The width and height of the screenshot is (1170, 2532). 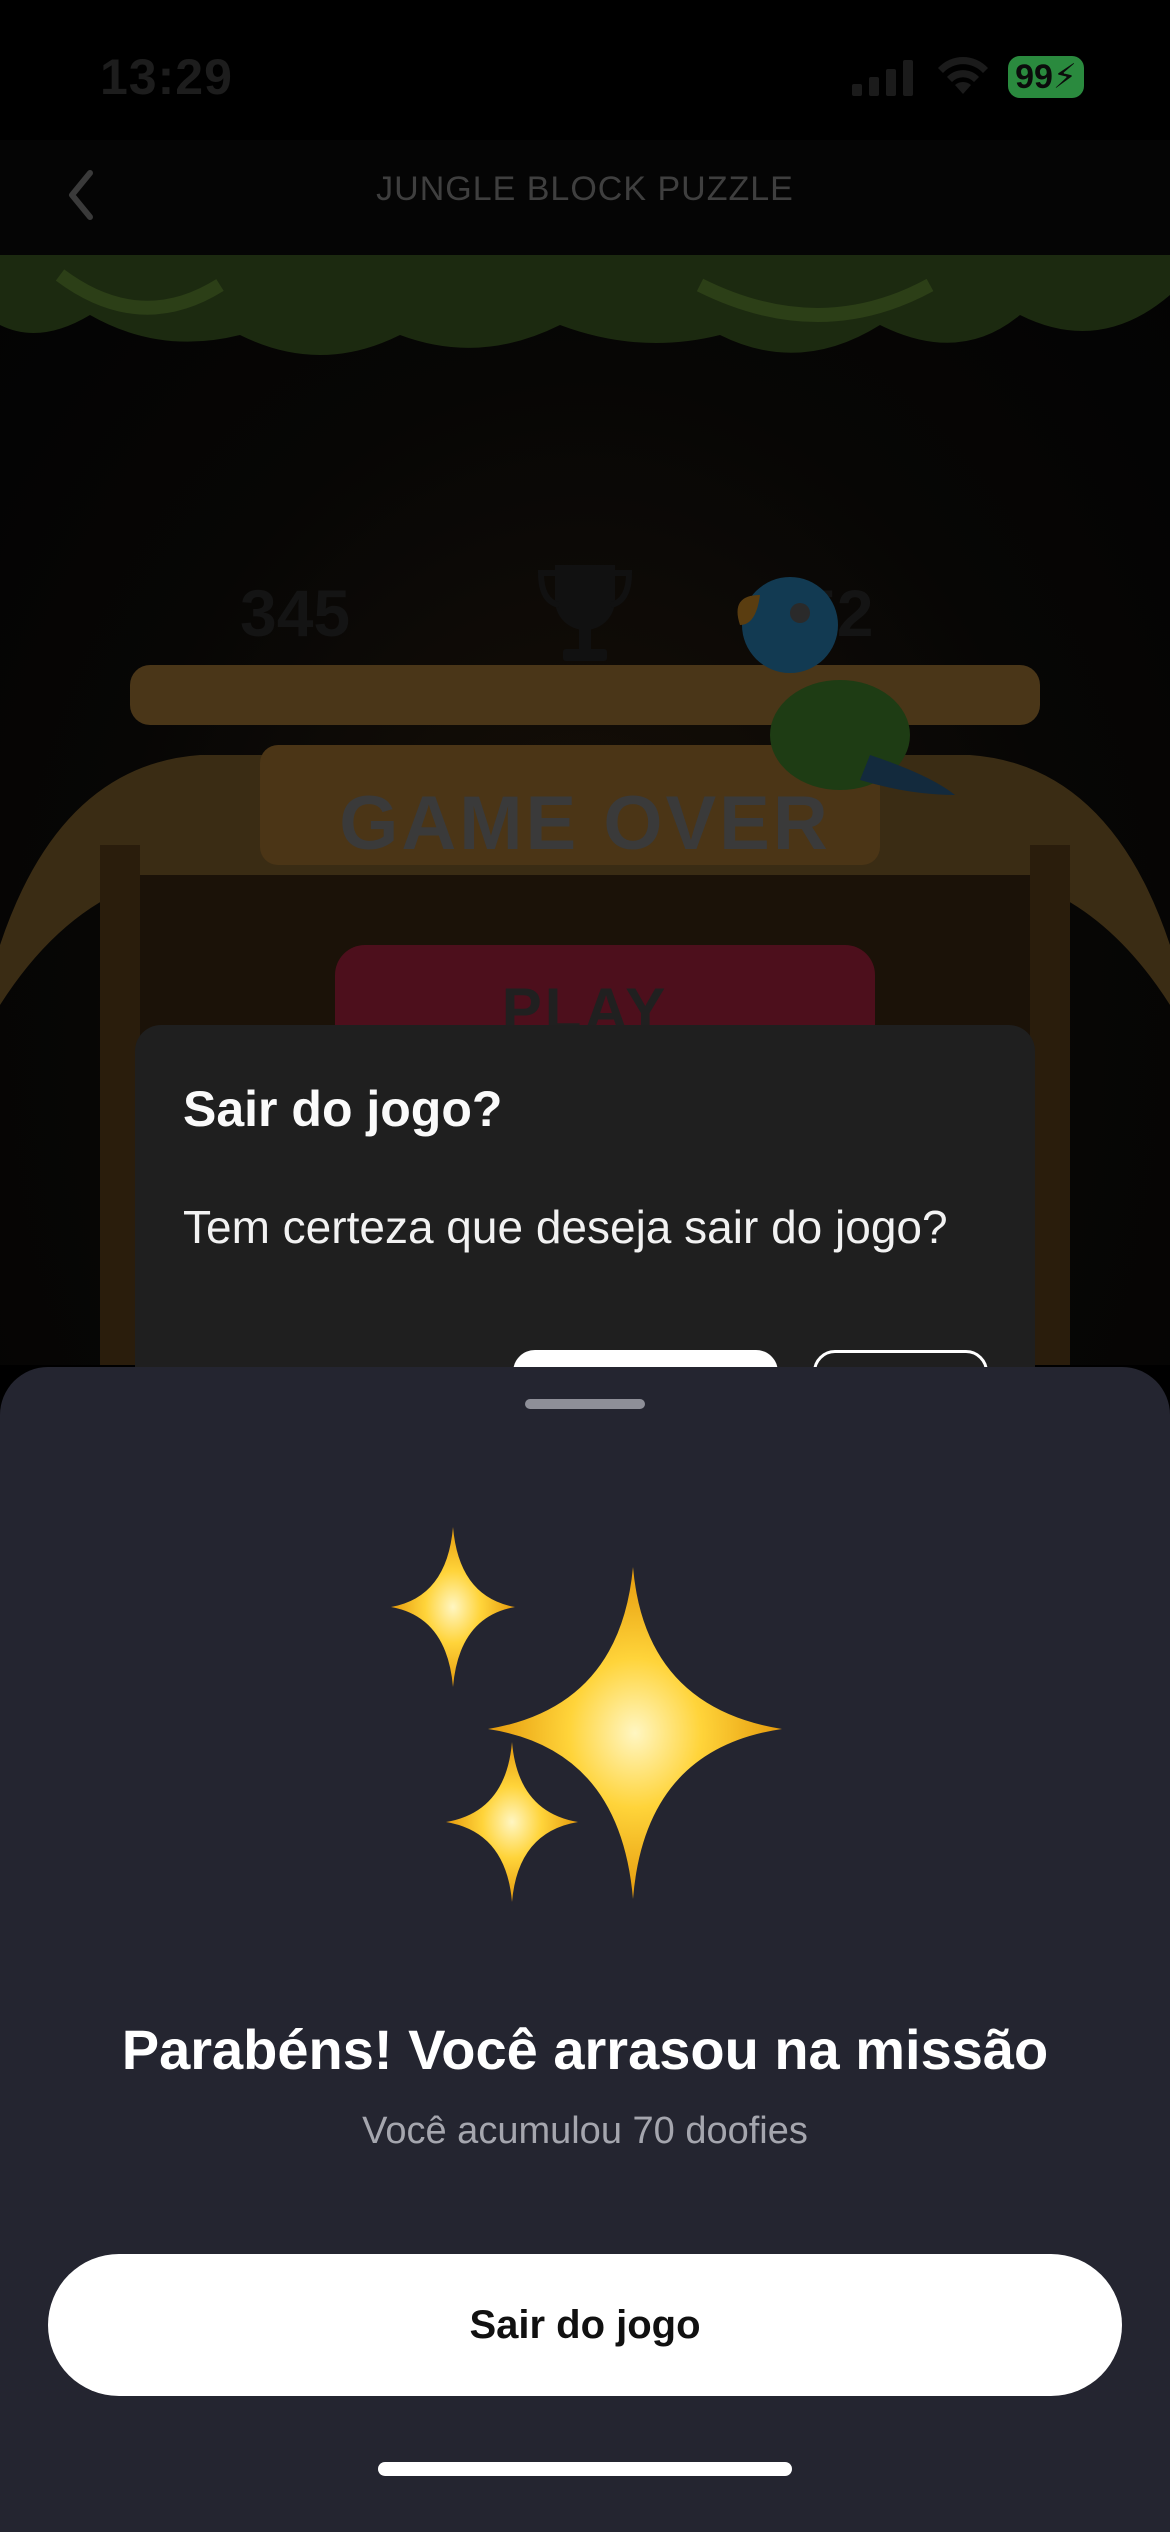 I want to click on game-over-text: GAME OVER, so click(x=585, y=823).